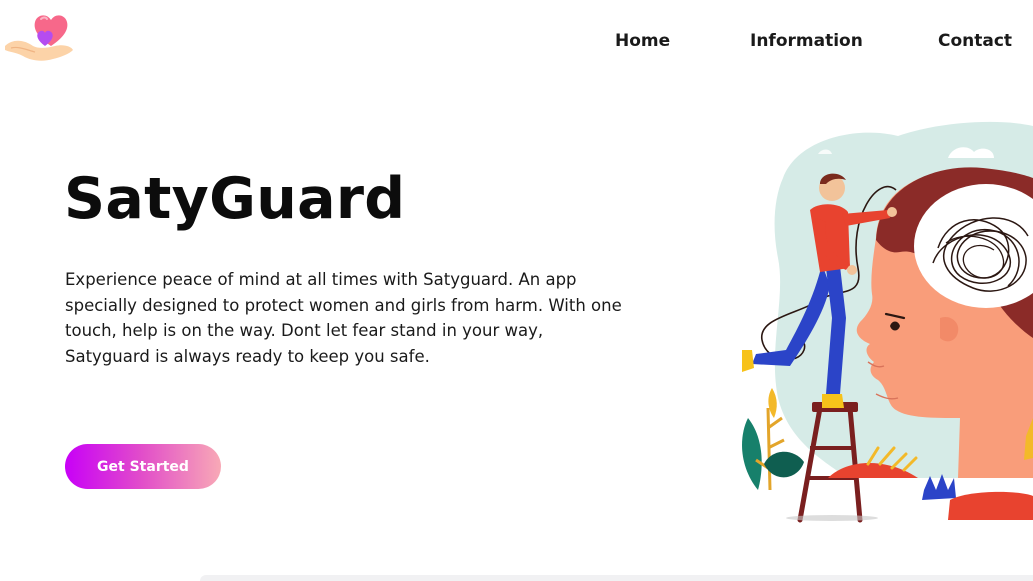 This screenshot has height=581, width=1033. Describe the element at coordinates (235, 199) in the screenshot. I see `hero-title: SatyGuard` at that location.